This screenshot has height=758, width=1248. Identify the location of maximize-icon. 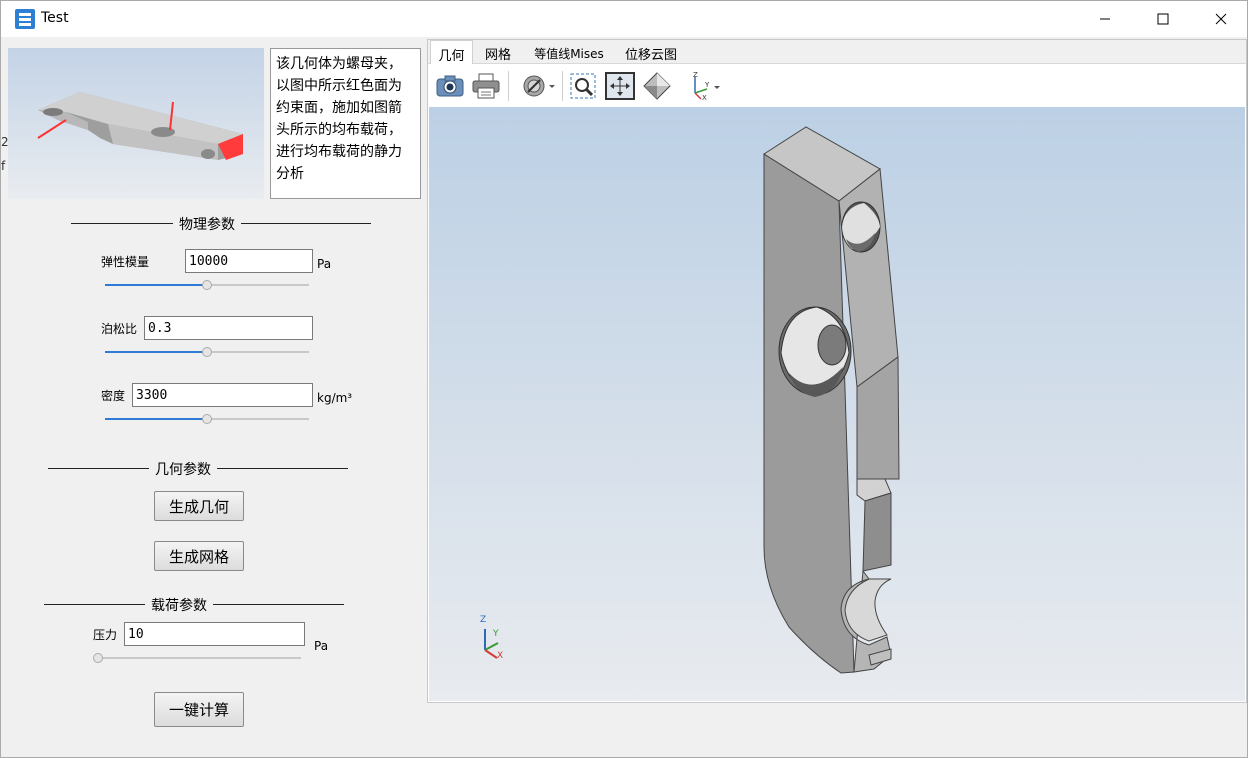
(1163, 19).